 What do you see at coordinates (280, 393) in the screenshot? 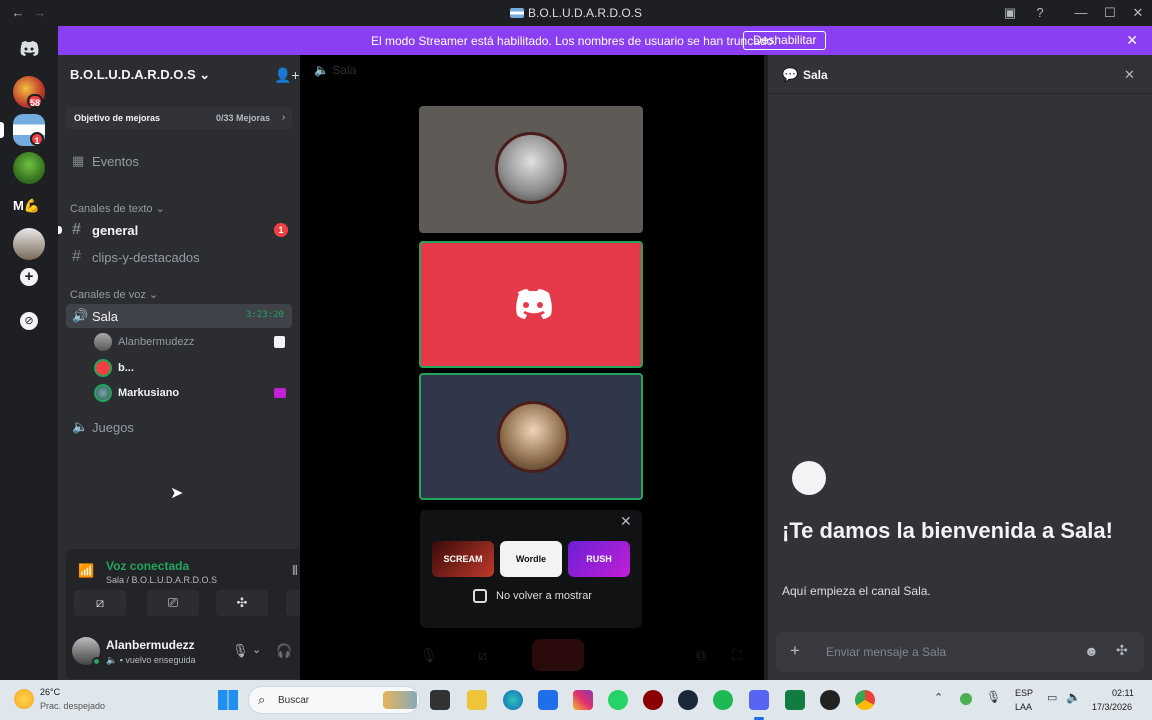
I see `game-controller-icon` at bounding box center [280, 393].